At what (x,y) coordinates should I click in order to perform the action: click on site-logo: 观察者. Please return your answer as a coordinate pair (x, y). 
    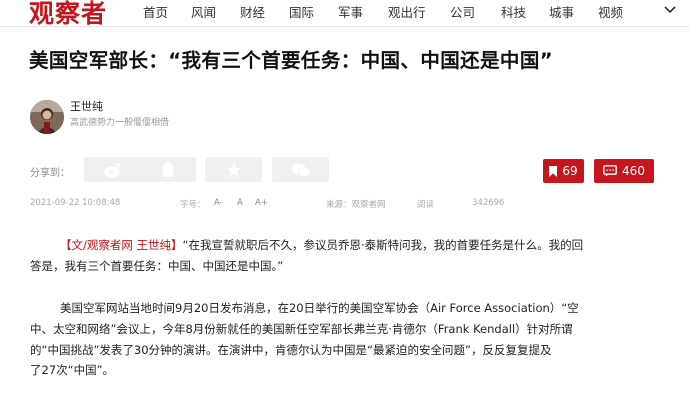
    Looking at the image, I should click on (68, 15).